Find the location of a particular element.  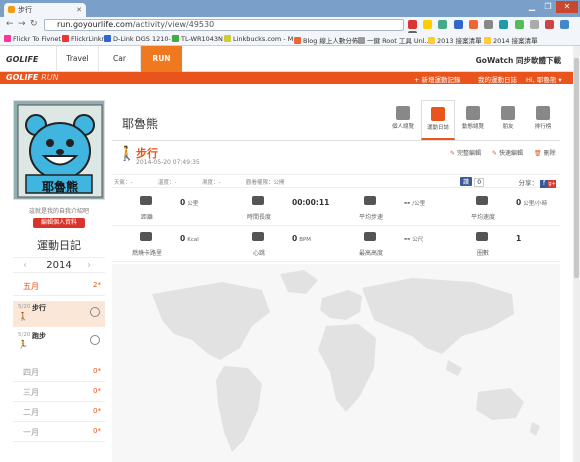

add-record-link: + 新增運動記錄 is located at coordinates (437, 79).